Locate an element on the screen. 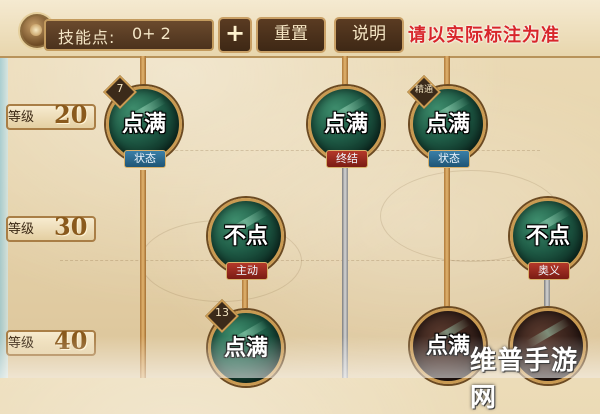 The image size is (600, 414). skill-type-tag: 终结 is located at coordinates (347, 159).